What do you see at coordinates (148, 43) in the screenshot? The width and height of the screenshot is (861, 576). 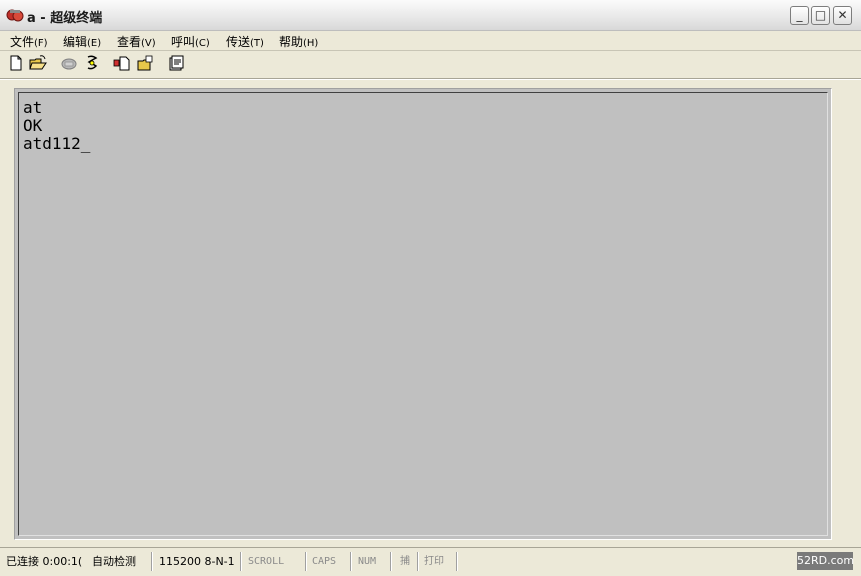 I see `menu-view-accel: (V)` at bounding box center [148, 43].